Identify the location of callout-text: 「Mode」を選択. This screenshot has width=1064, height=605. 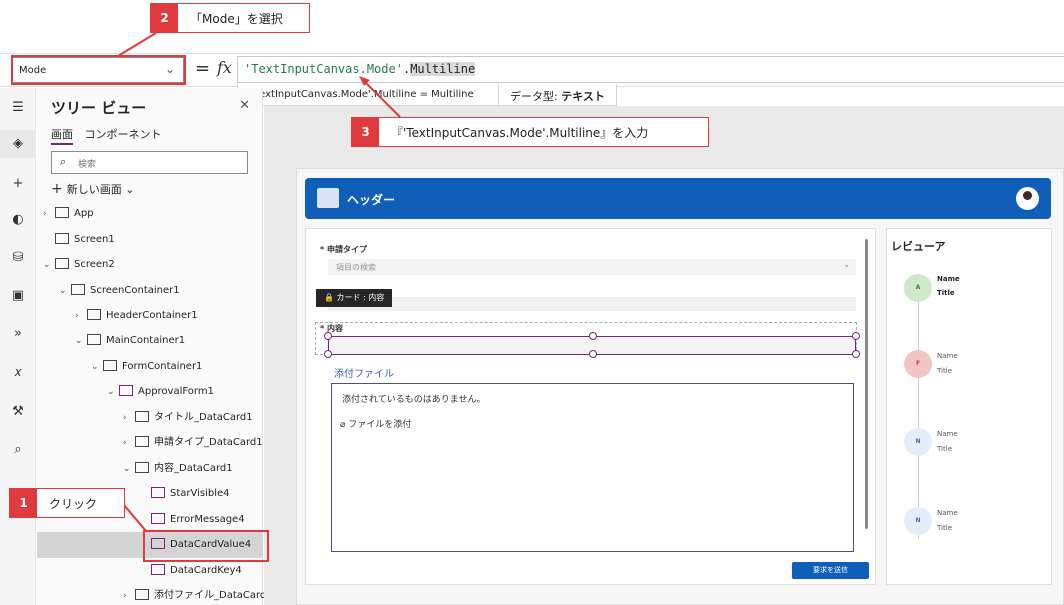
(236, 18).